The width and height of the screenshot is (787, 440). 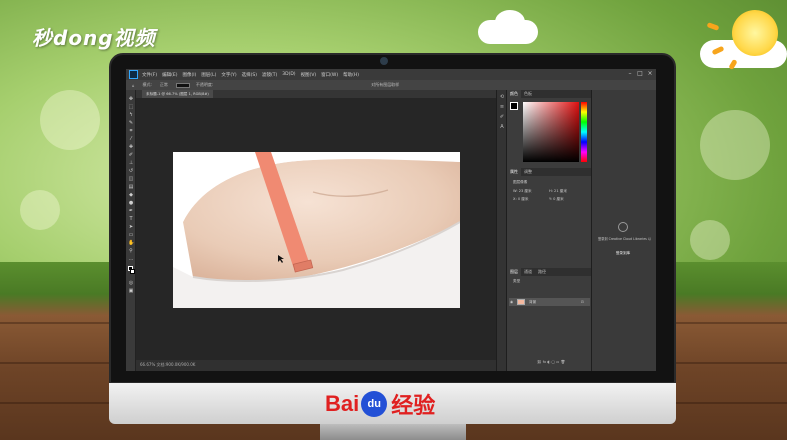 I want to click on props-layer-pixels: 图层像素, so click(x=520, y=182).